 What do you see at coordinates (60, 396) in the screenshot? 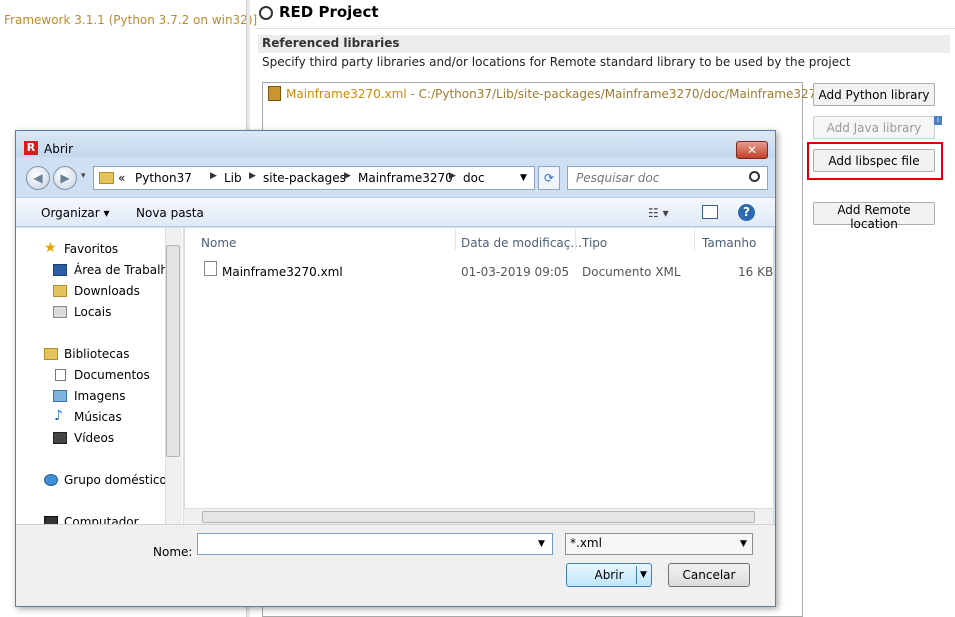
I see `images-icon` at bounding box center [60, 396].